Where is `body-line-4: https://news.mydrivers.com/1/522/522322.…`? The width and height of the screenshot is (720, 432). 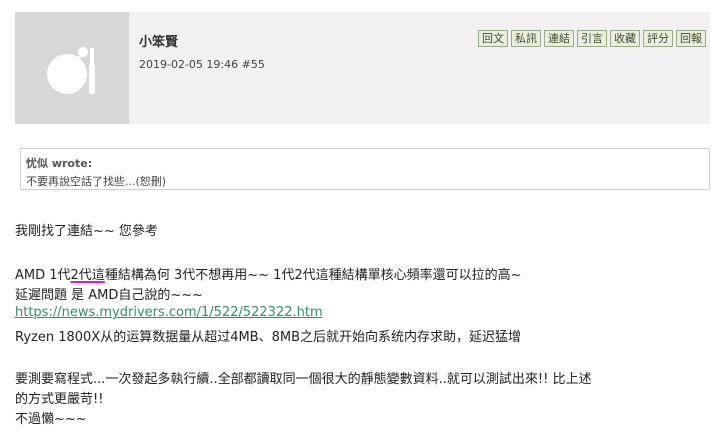 body-line-4: https://news.mydrivers.com/1/522/522322.… is located at coordinates (169, 312).